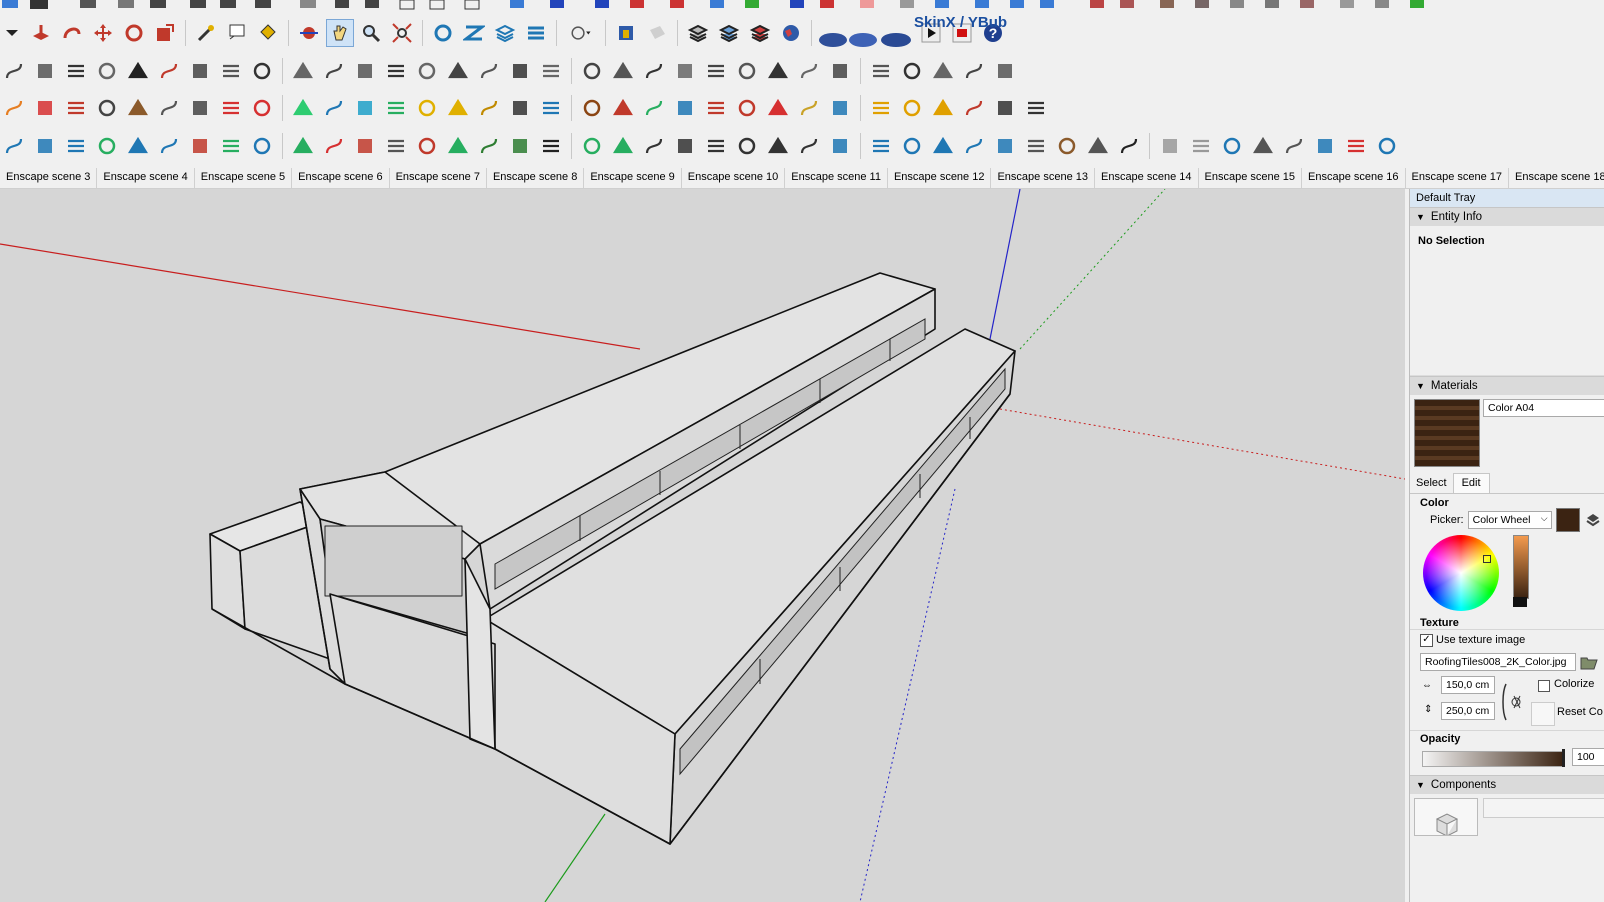  What do you see at coordinates (1487, 559) in the screenshot?
I see `color-wheel-marker` at bounding box center [1487, 559].